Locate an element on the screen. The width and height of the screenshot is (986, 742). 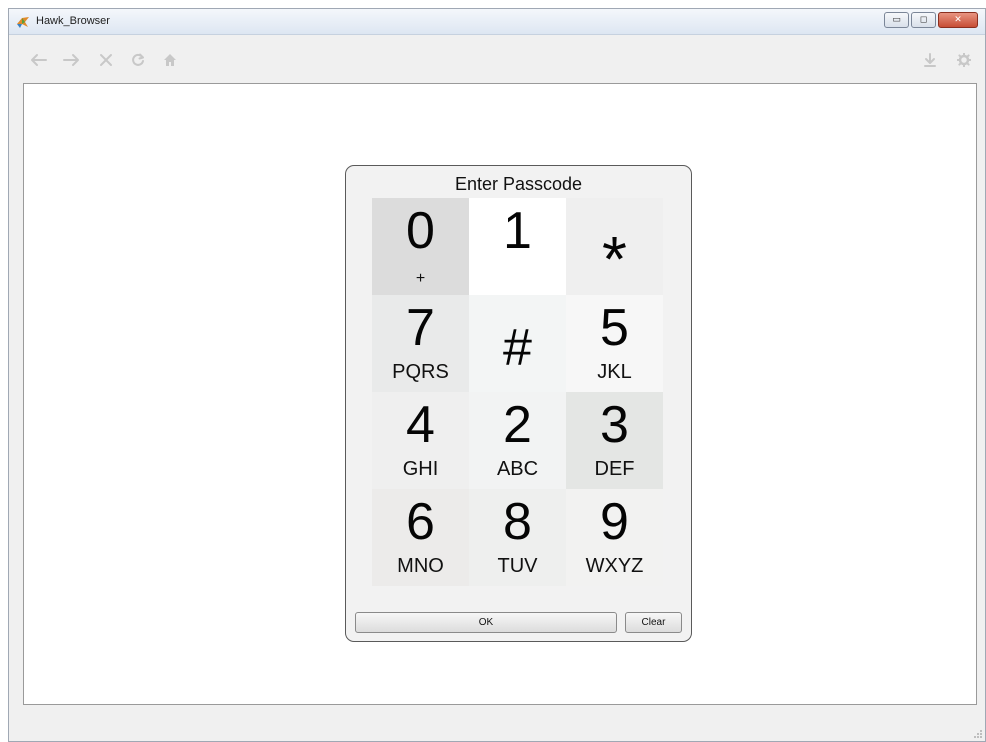
key-digit: 3 is located at coordinates (614, 425).